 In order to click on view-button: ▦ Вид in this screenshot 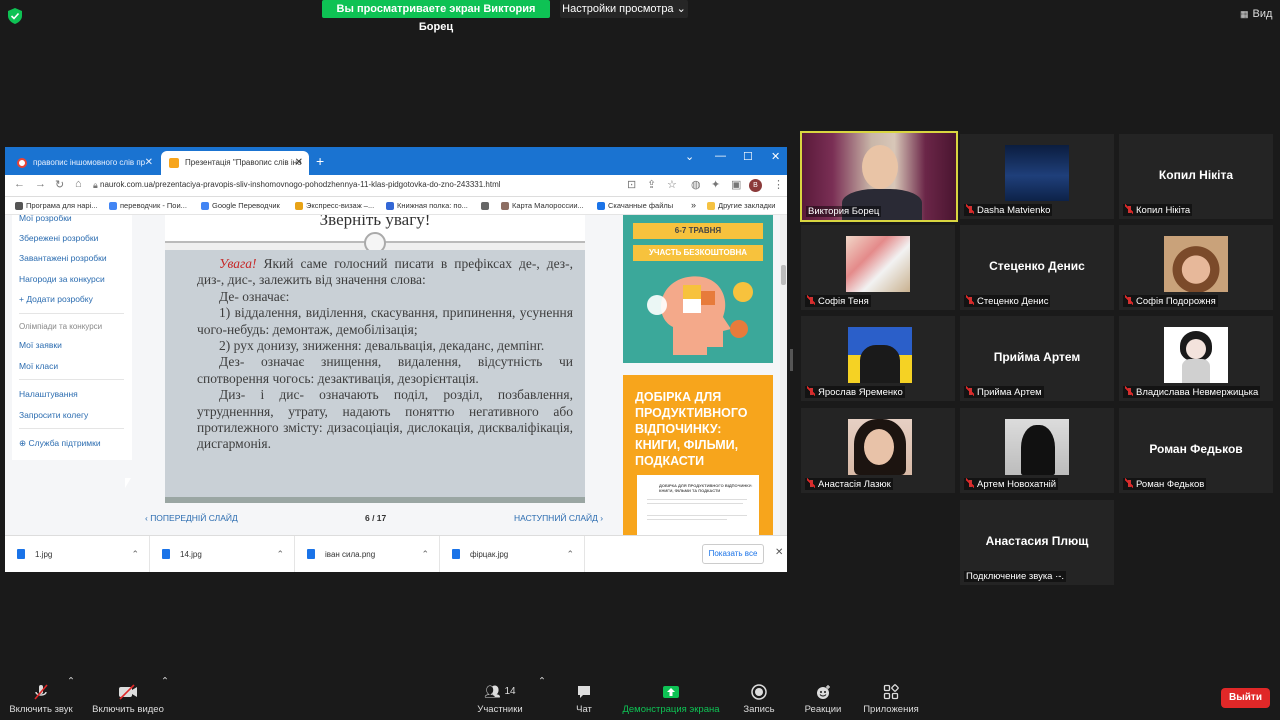, I will do `click(1256, 14)`.